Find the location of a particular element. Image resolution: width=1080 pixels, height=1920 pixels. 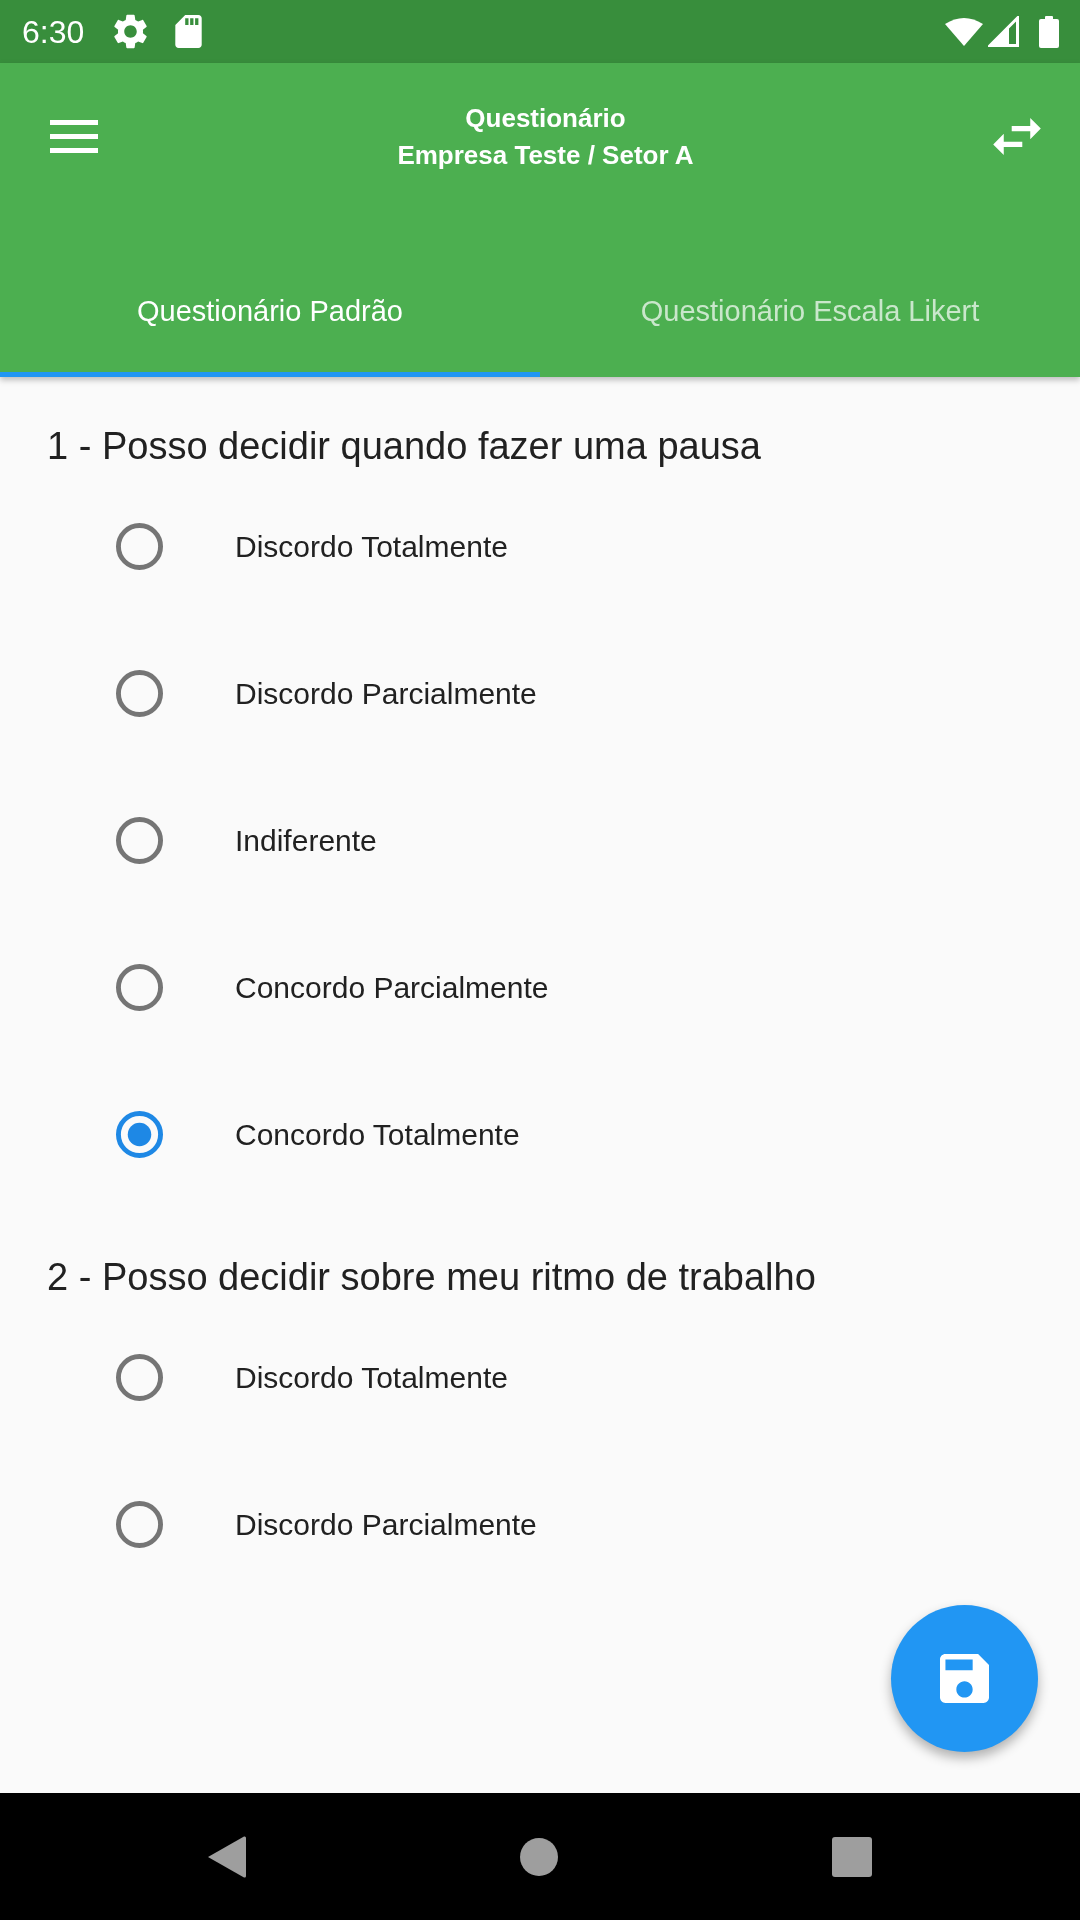

battery-icon is located at coordinates (1049, 31).